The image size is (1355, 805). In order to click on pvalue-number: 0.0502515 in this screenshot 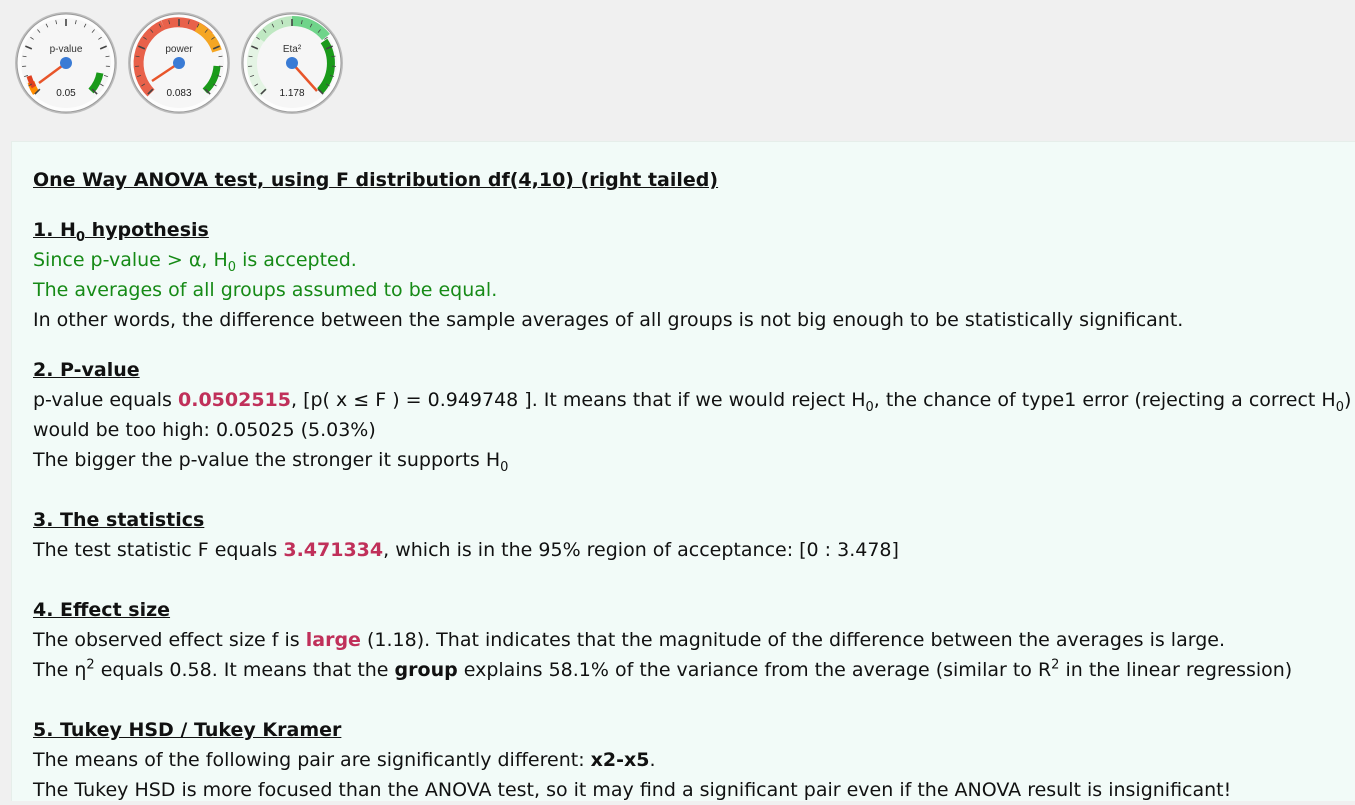, I will do `click(234, 400)`.